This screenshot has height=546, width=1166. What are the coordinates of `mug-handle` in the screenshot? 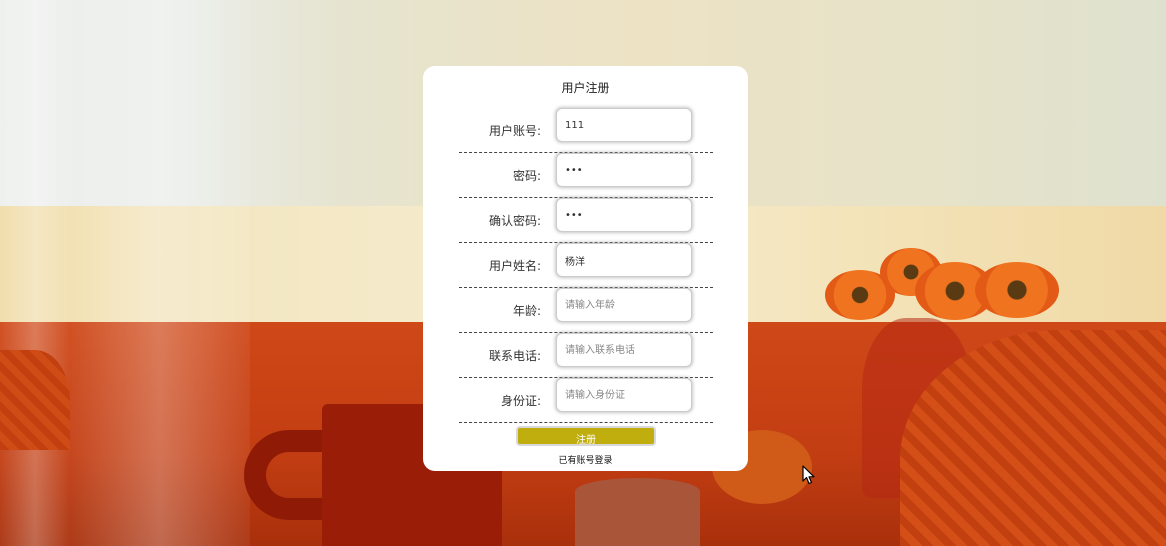 It's located at (289, 475).